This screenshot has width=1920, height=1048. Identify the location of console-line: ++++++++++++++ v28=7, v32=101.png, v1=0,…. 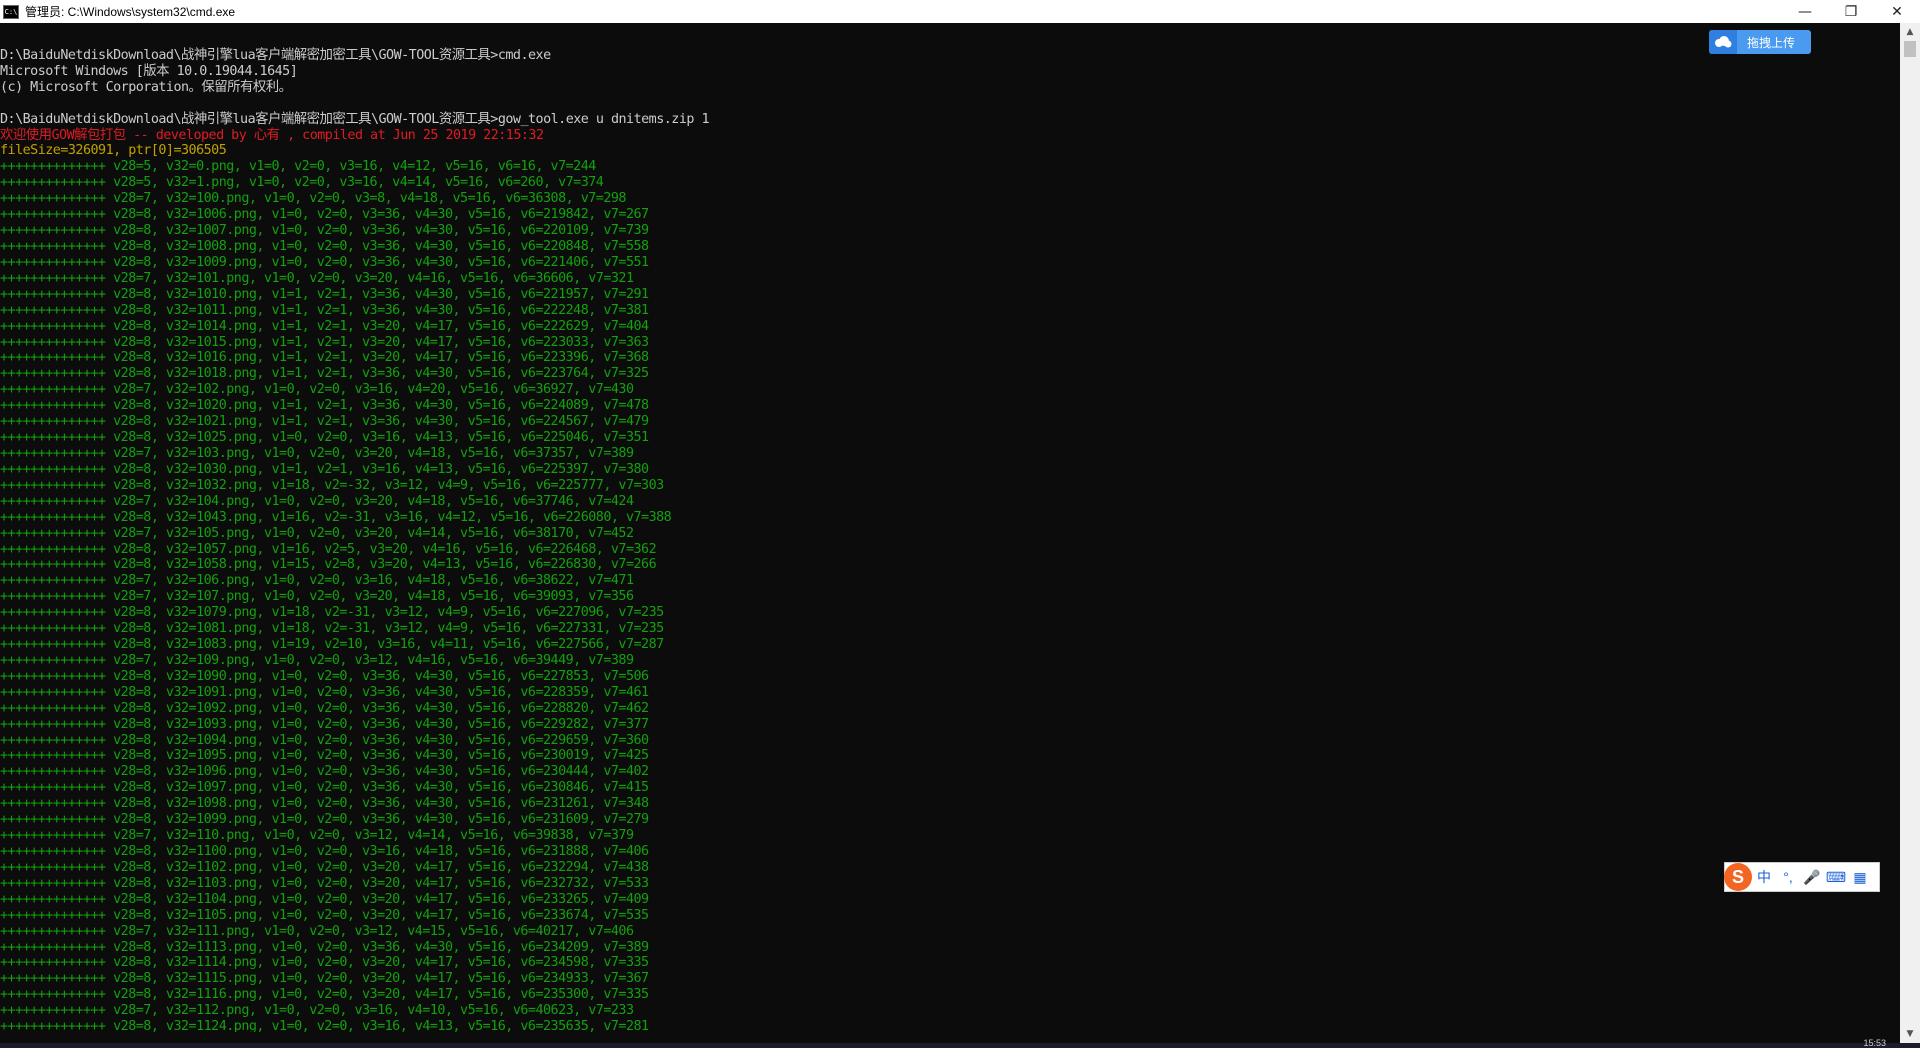
(317, 278).